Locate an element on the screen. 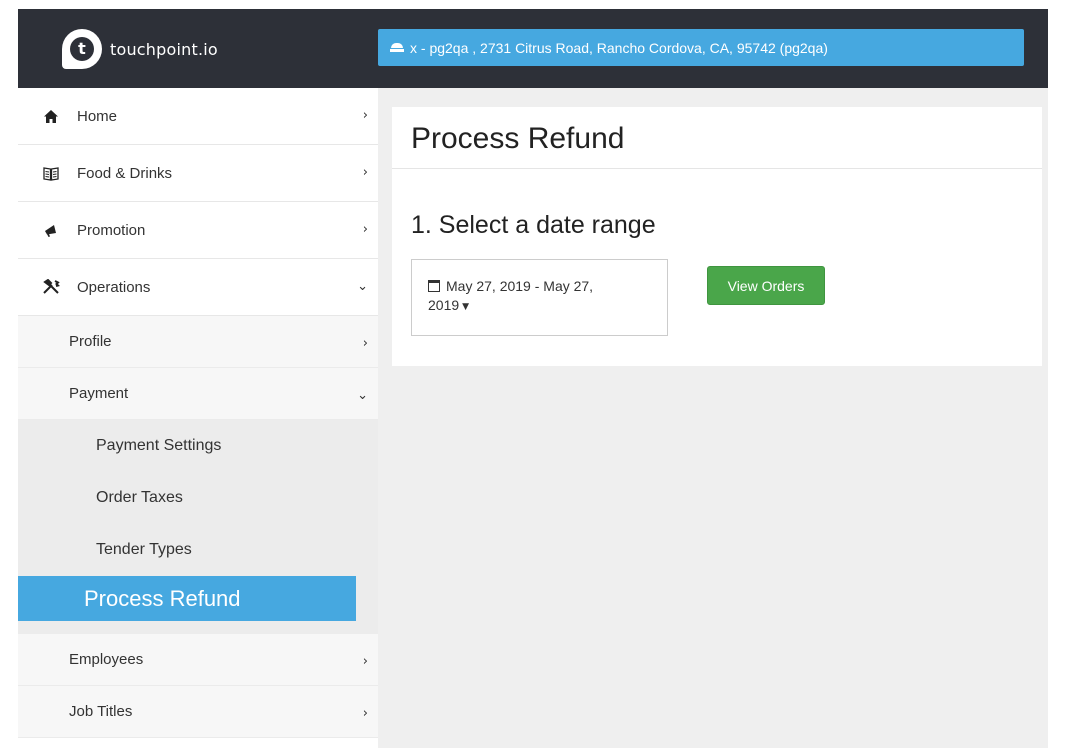  date-range-line2: 2019 is located at coordinates (444, 305).